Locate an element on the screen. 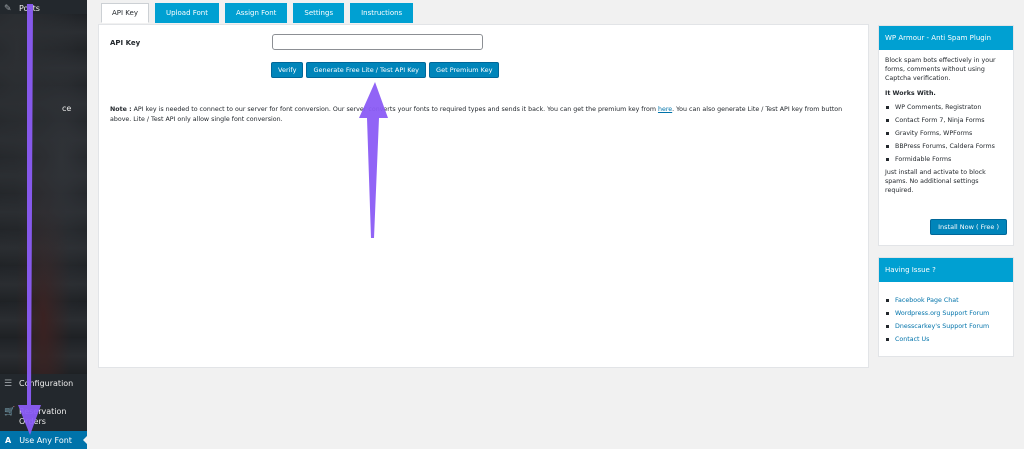 This screenshot has width=1024, height=449. sliders-icon: ☰ is located at coordinates (8, 384).